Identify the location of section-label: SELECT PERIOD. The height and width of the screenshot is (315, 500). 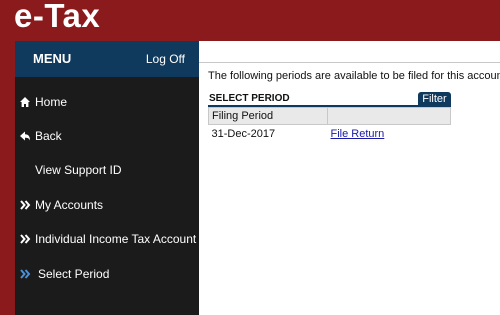
(249, 98).